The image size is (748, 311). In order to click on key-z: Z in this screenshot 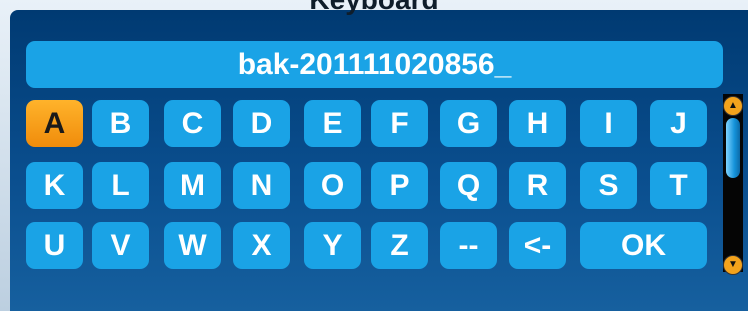, I will do `click(399, 245)`.